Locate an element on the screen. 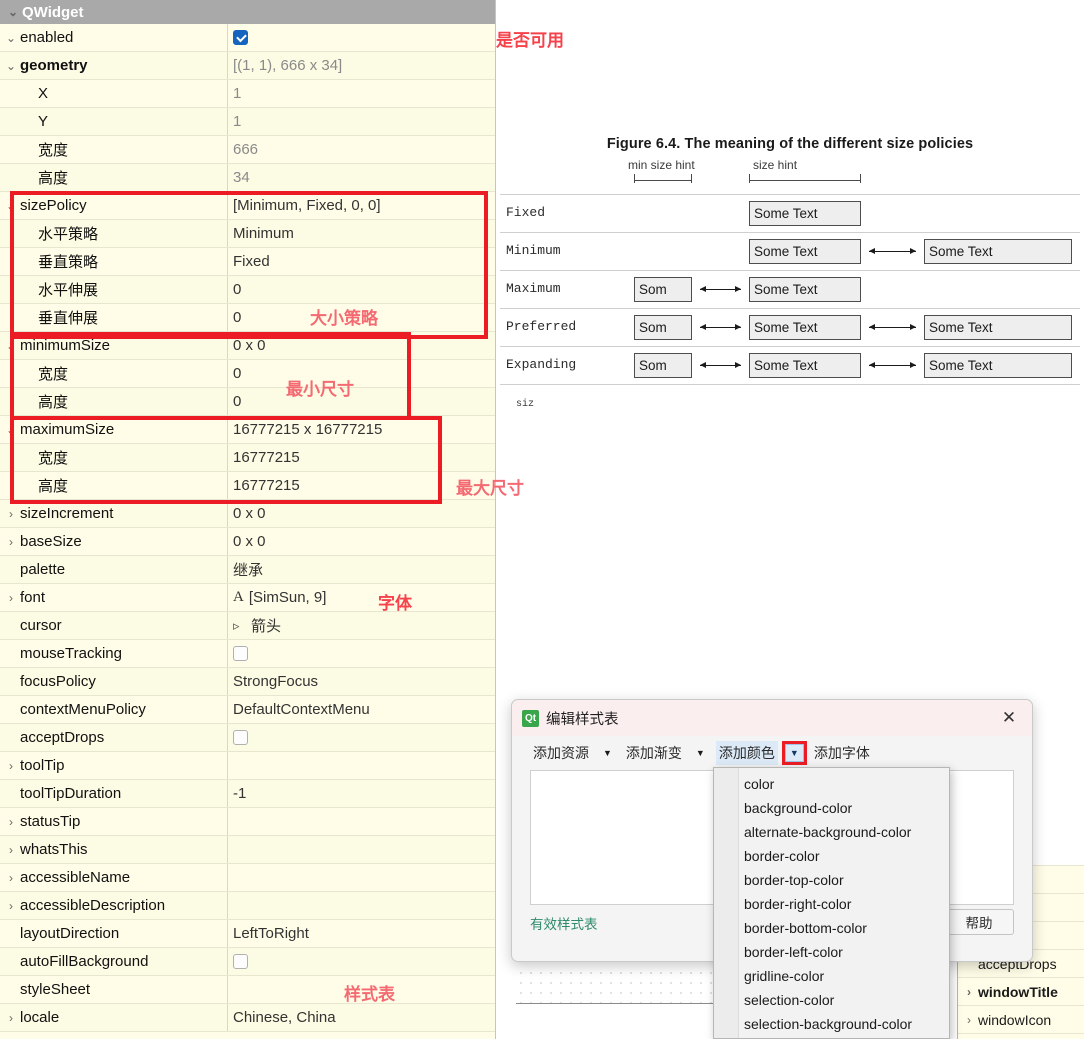 This screenshot has height=1039, width=1084. dropdown-item: border-left-color is located at coordinates (831, 952).